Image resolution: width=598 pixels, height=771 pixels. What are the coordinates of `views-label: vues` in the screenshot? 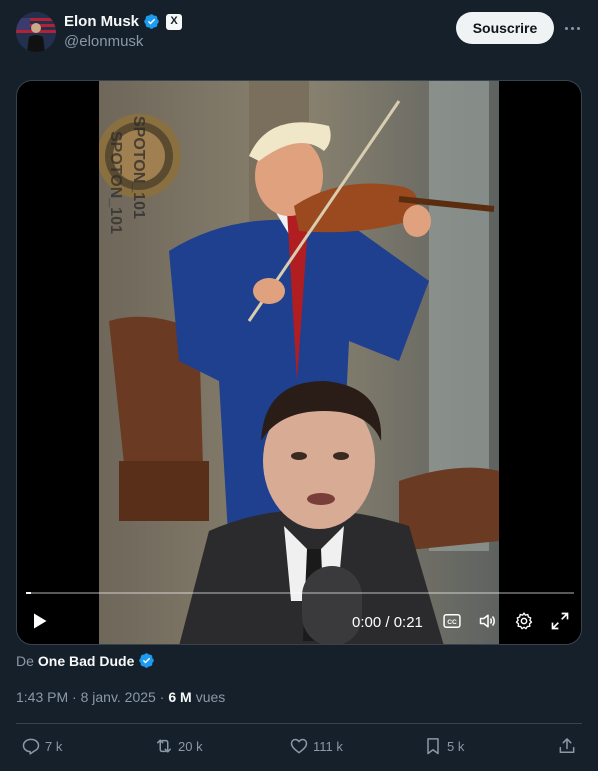 It's located at (210, 697).